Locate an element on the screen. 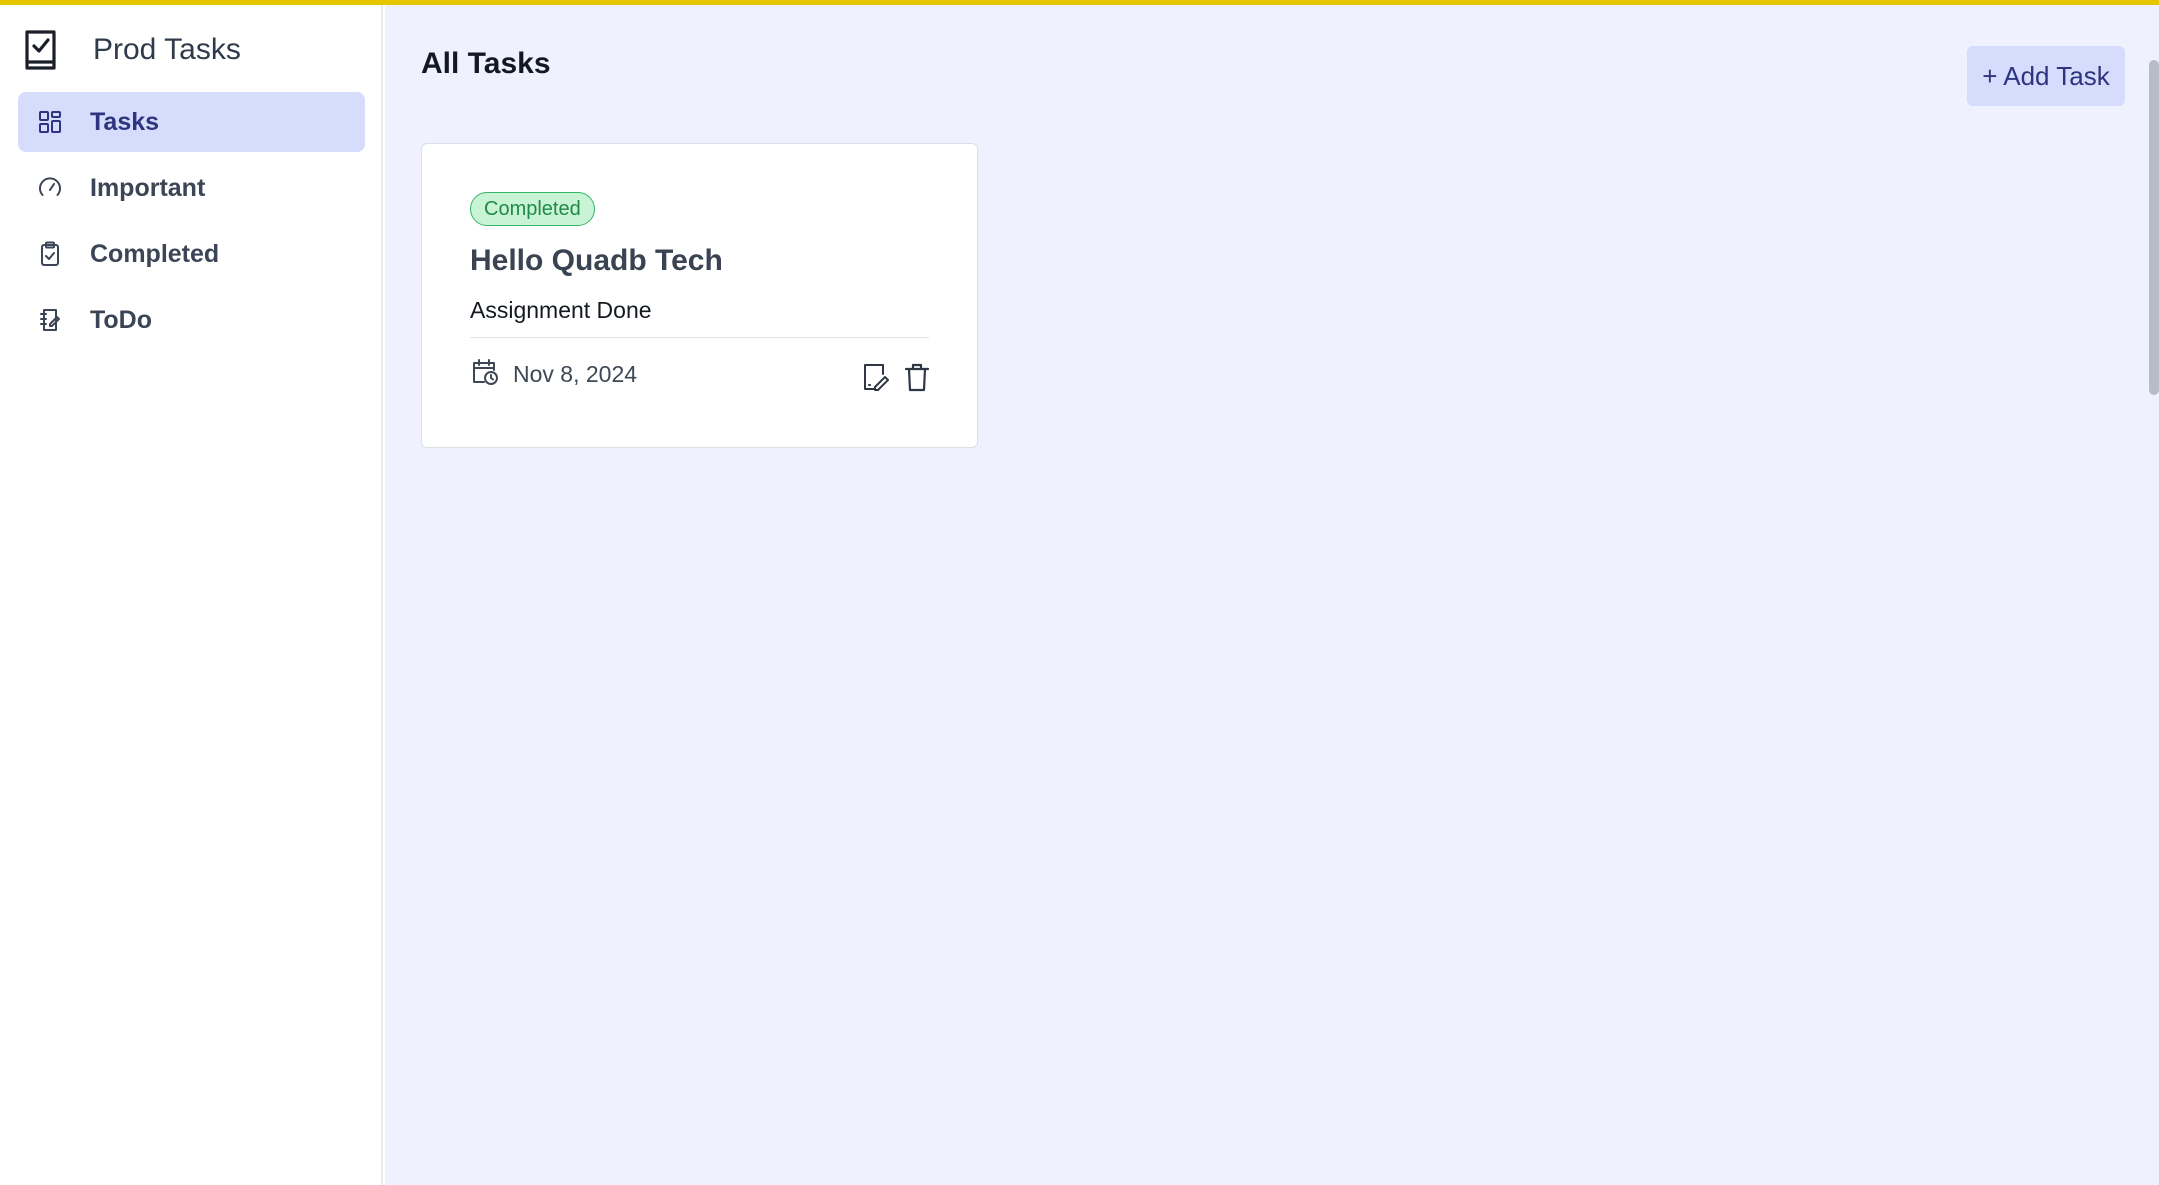 This screenshot has width=2159, height=1185. sidebar-item-completed: Completed is located at coordinates (191, 254).